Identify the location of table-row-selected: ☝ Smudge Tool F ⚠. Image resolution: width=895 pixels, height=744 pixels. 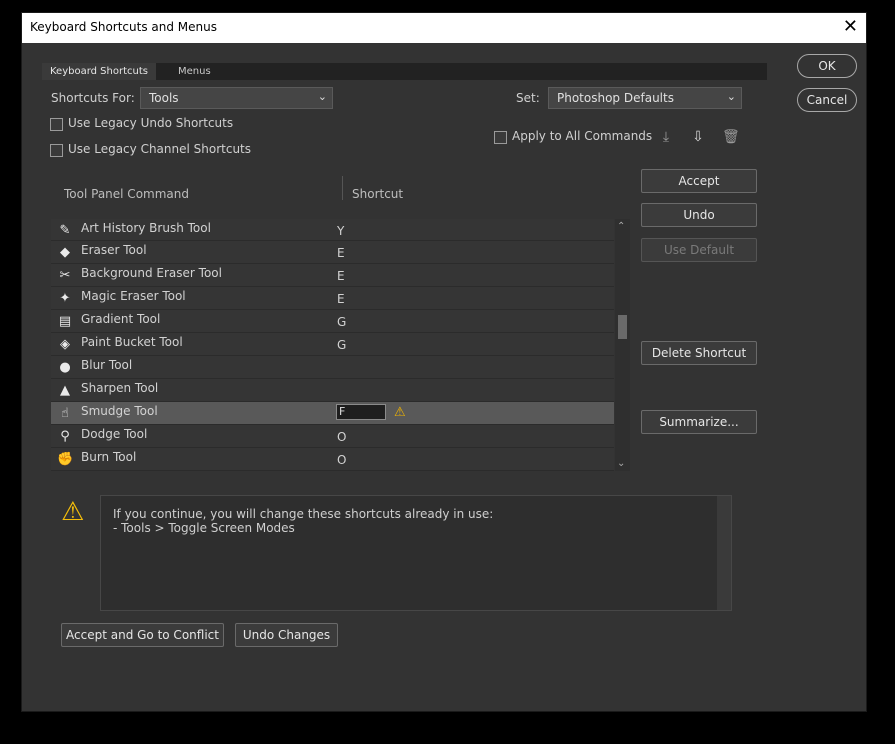
(332, 413).